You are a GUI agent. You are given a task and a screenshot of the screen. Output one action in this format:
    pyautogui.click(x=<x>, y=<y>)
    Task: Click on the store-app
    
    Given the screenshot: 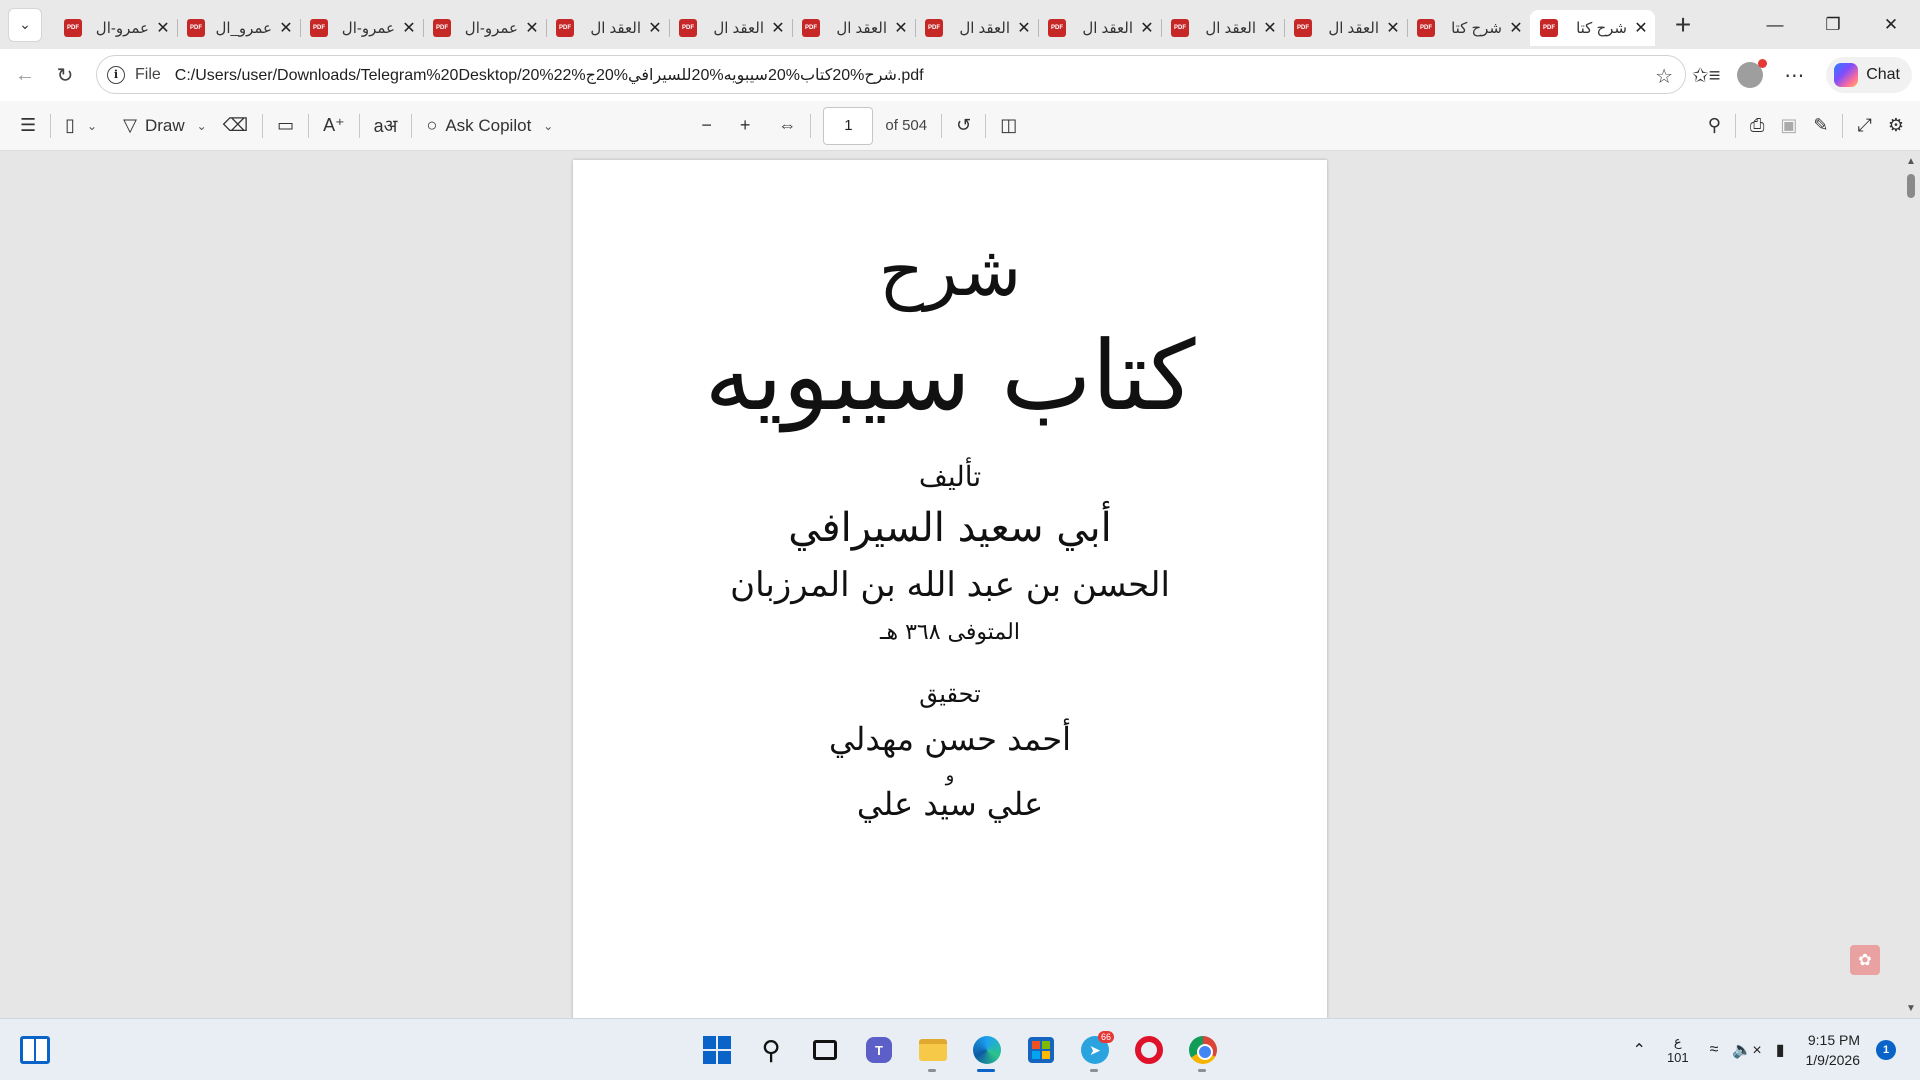 What is the action you would take?
    pyautogui.click(x=1041, y=1050)
    